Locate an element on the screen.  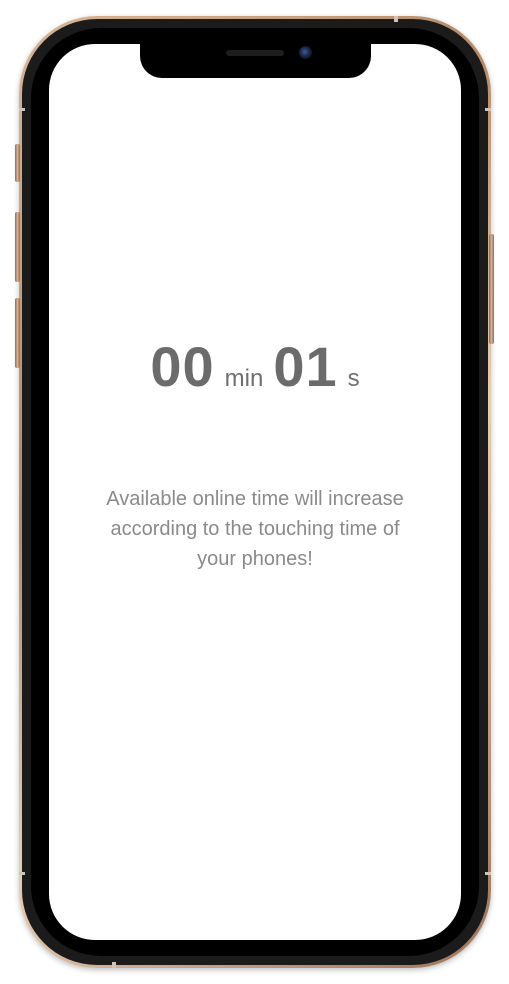
volume-down-button is located at coordinates (17, 333).